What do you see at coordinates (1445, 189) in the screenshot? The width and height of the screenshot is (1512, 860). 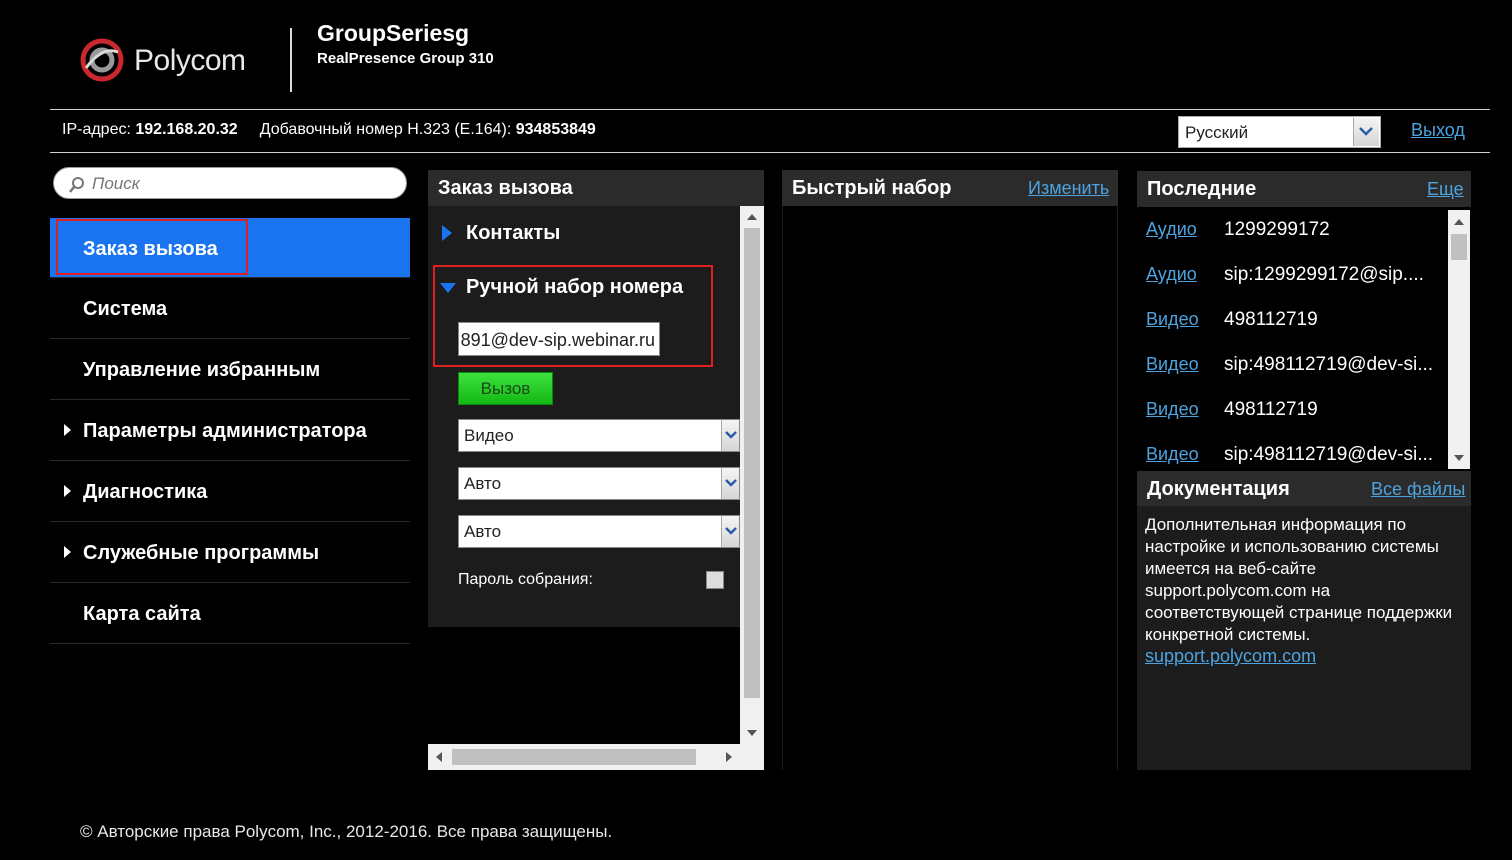 I see `more-recent-link: Еще` at bounding box center [1445, 189].